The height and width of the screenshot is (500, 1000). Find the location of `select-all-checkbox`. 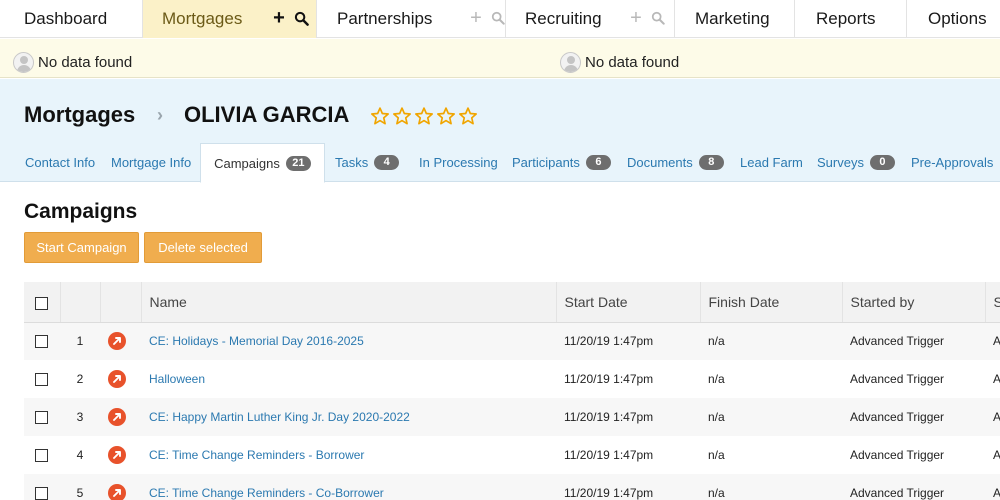

select-all-checkbox is located at coordinates (41, 303).